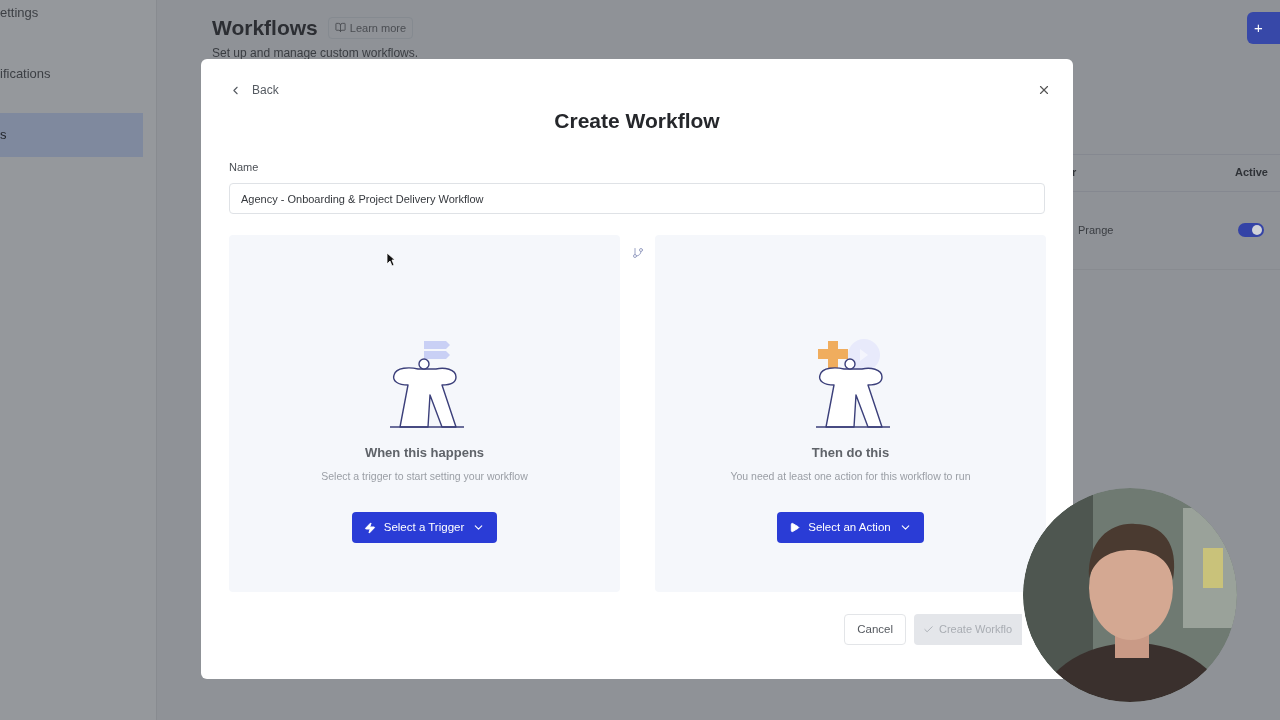 This screenshot has width=1280, height=720. I want to click on play-icon, so click(795, 528).